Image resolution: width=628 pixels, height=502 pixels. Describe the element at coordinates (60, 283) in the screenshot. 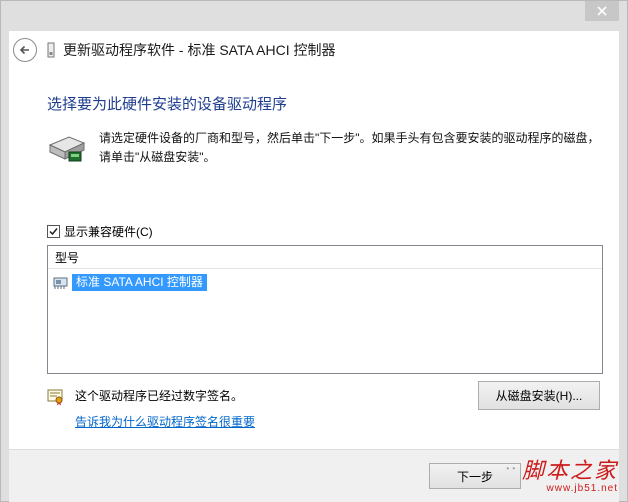

I see `controller-icon` at that location.